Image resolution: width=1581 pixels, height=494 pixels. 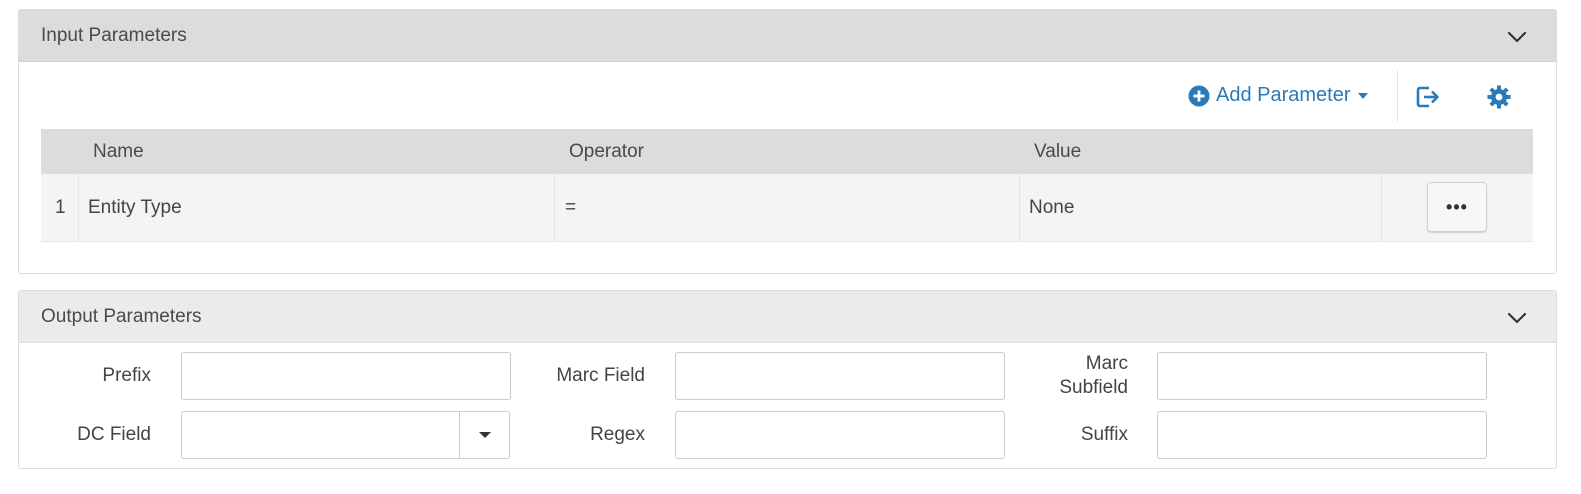 What do you see at coordinates (1052, 207) in the screenshot?
I see `row-value: None` at bounding box center [1052, 207].